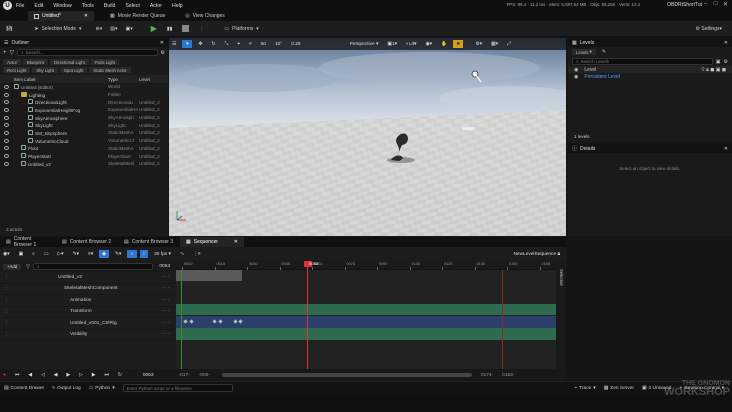 This screenshot has height=412, width=732. Describe the element at coordinates (392, 44) in the screenshot. I see `camera-speed: ▣ 1 ▾` at that location.